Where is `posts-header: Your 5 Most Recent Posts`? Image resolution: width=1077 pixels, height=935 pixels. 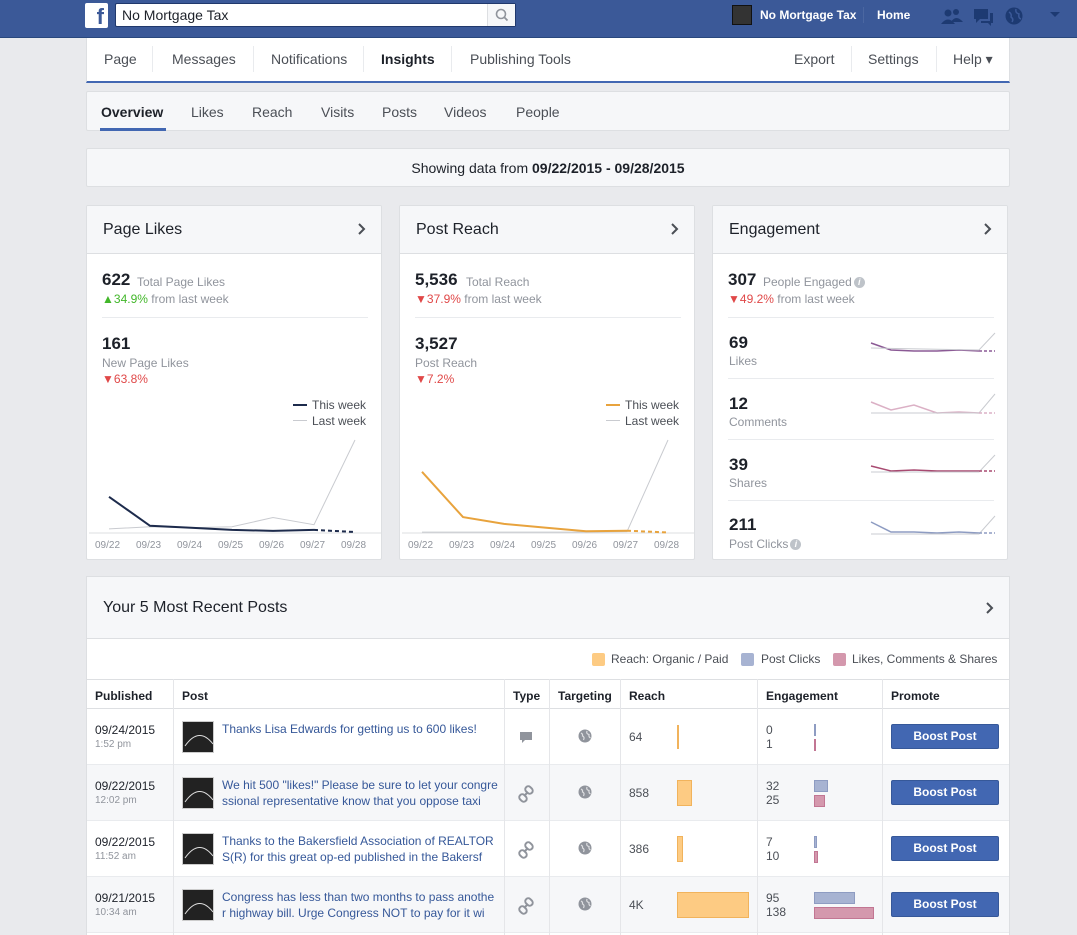 posts-header: Your 5 Most Recent Posts is located at coordinates (548, 608).